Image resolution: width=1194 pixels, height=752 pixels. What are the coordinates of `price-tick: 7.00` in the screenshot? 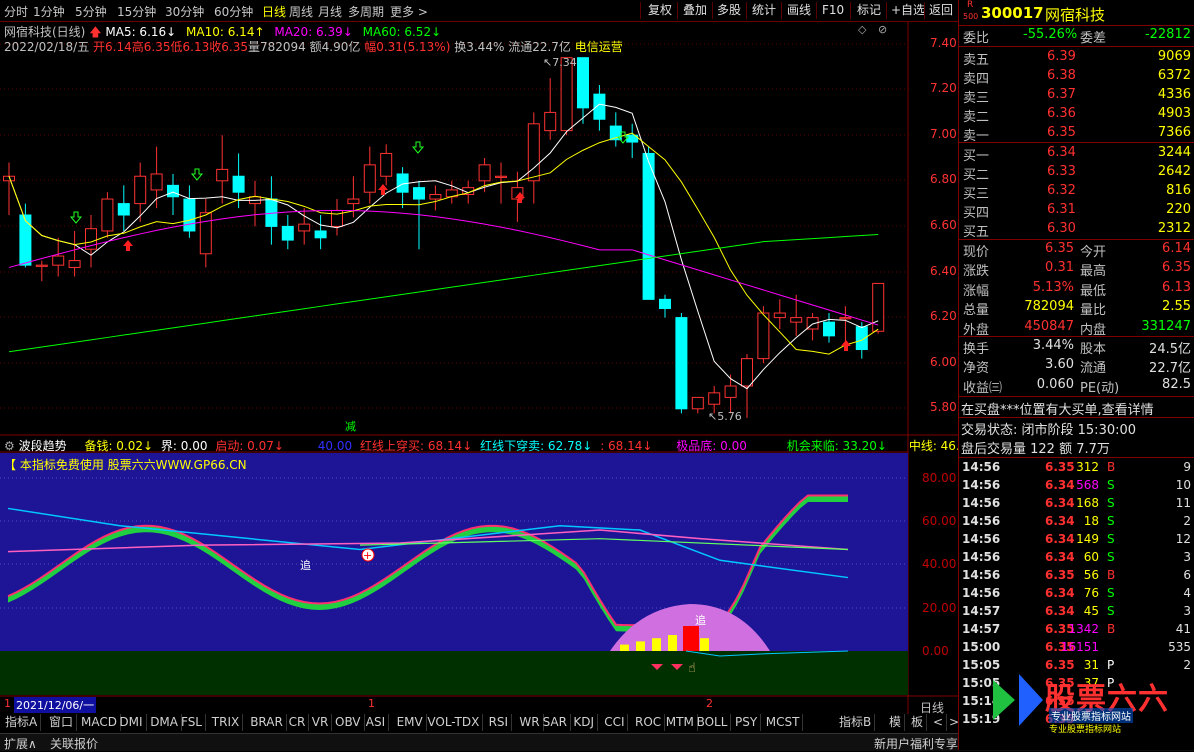 It's located at (943, 134).